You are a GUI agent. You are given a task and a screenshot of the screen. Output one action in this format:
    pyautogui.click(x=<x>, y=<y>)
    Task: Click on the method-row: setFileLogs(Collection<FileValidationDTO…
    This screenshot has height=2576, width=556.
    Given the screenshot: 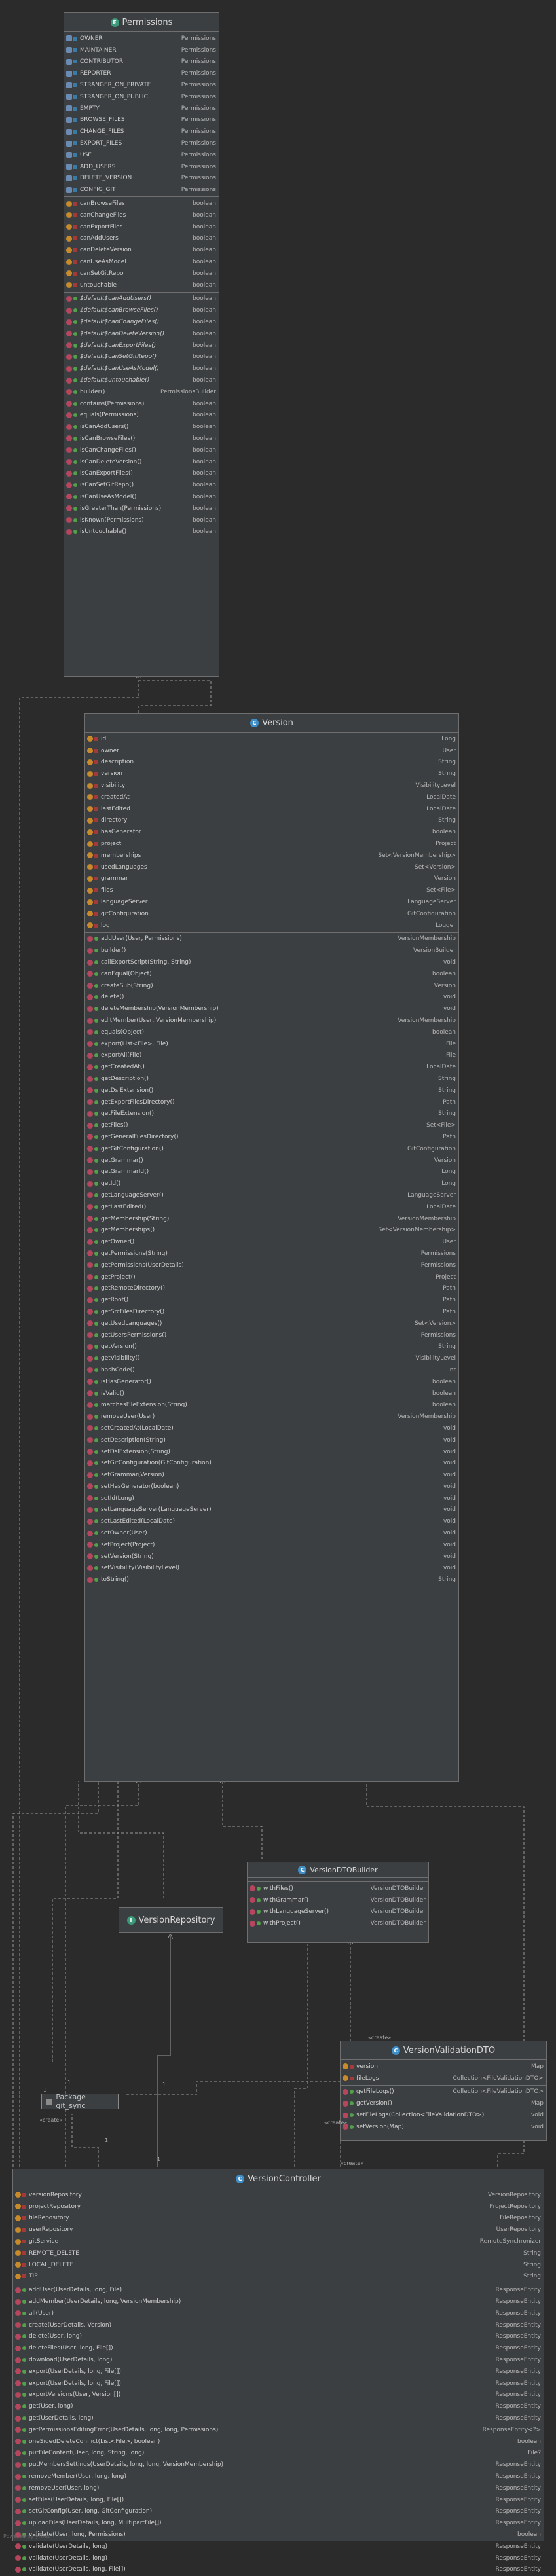 What is the action you would take?
    pyautogui.click(x=443, y=2115)
    